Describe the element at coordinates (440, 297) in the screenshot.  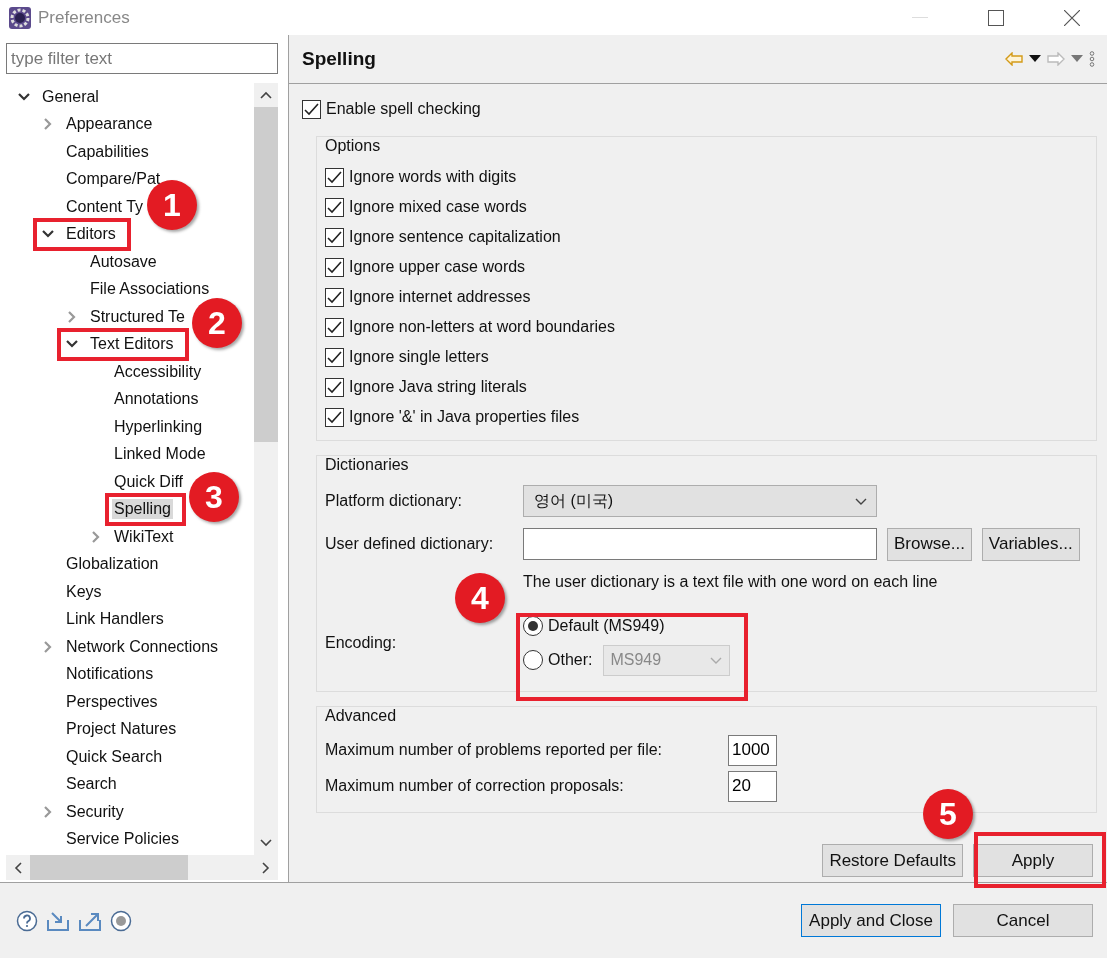
I see `checkbox-label: Ignore internet addresses` at that location.